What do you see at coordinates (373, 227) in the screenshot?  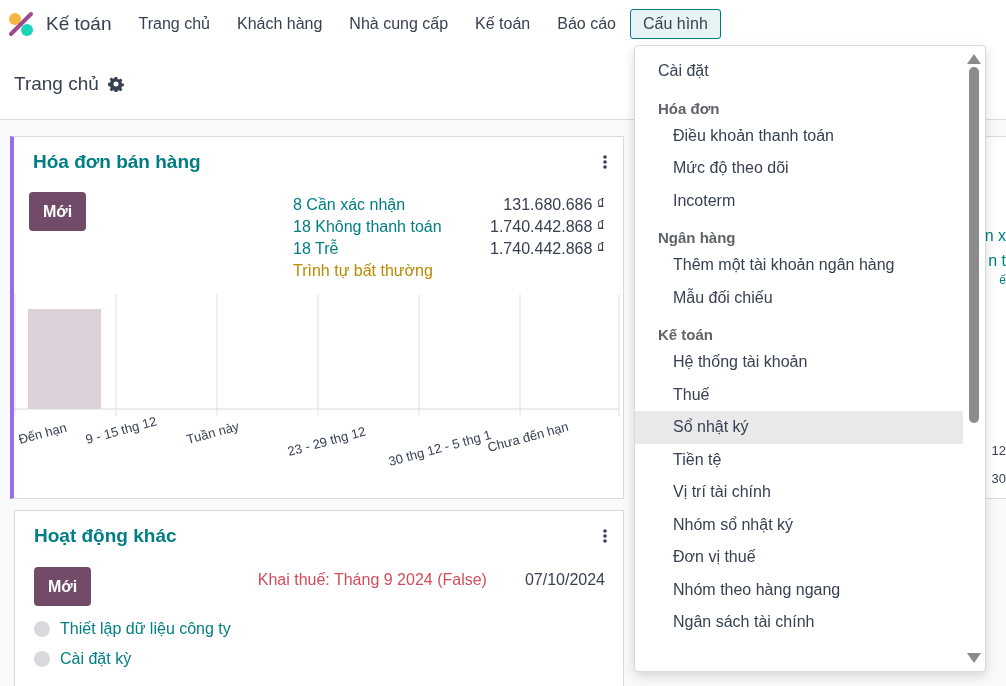 I see `stat-link: 18 Không thanh toán` at bounding box center [373, 227].